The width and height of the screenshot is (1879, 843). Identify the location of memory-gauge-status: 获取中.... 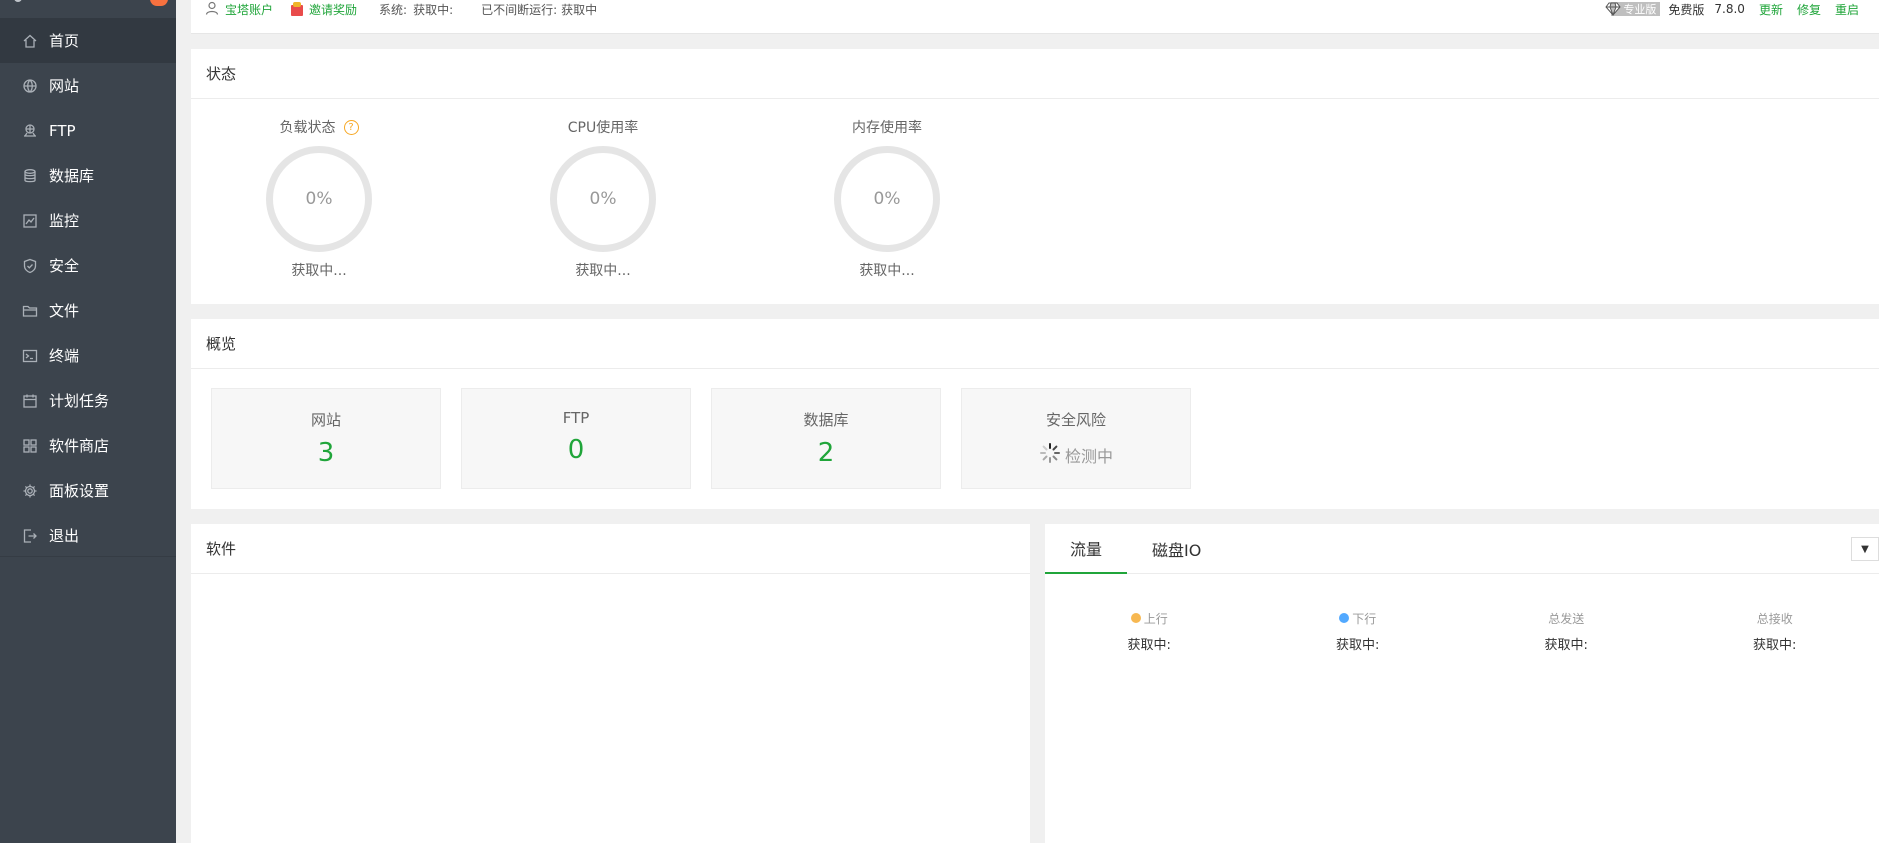
(887, 271).